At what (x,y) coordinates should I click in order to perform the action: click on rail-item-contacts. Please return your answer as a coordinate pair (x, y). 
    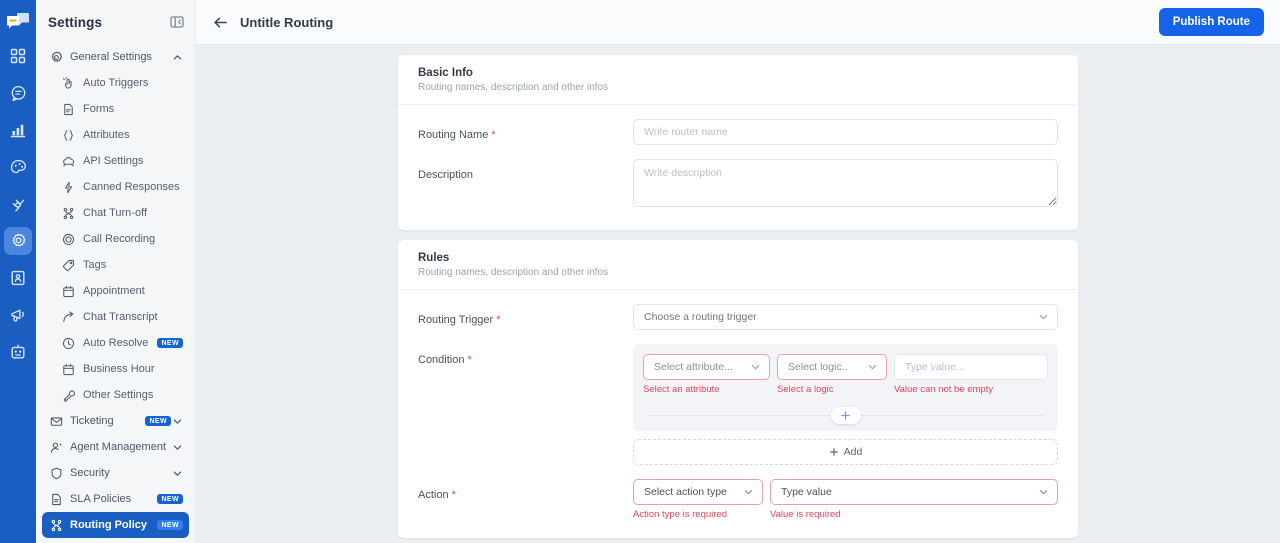
    Looking at the image, I should click on (18, 278).